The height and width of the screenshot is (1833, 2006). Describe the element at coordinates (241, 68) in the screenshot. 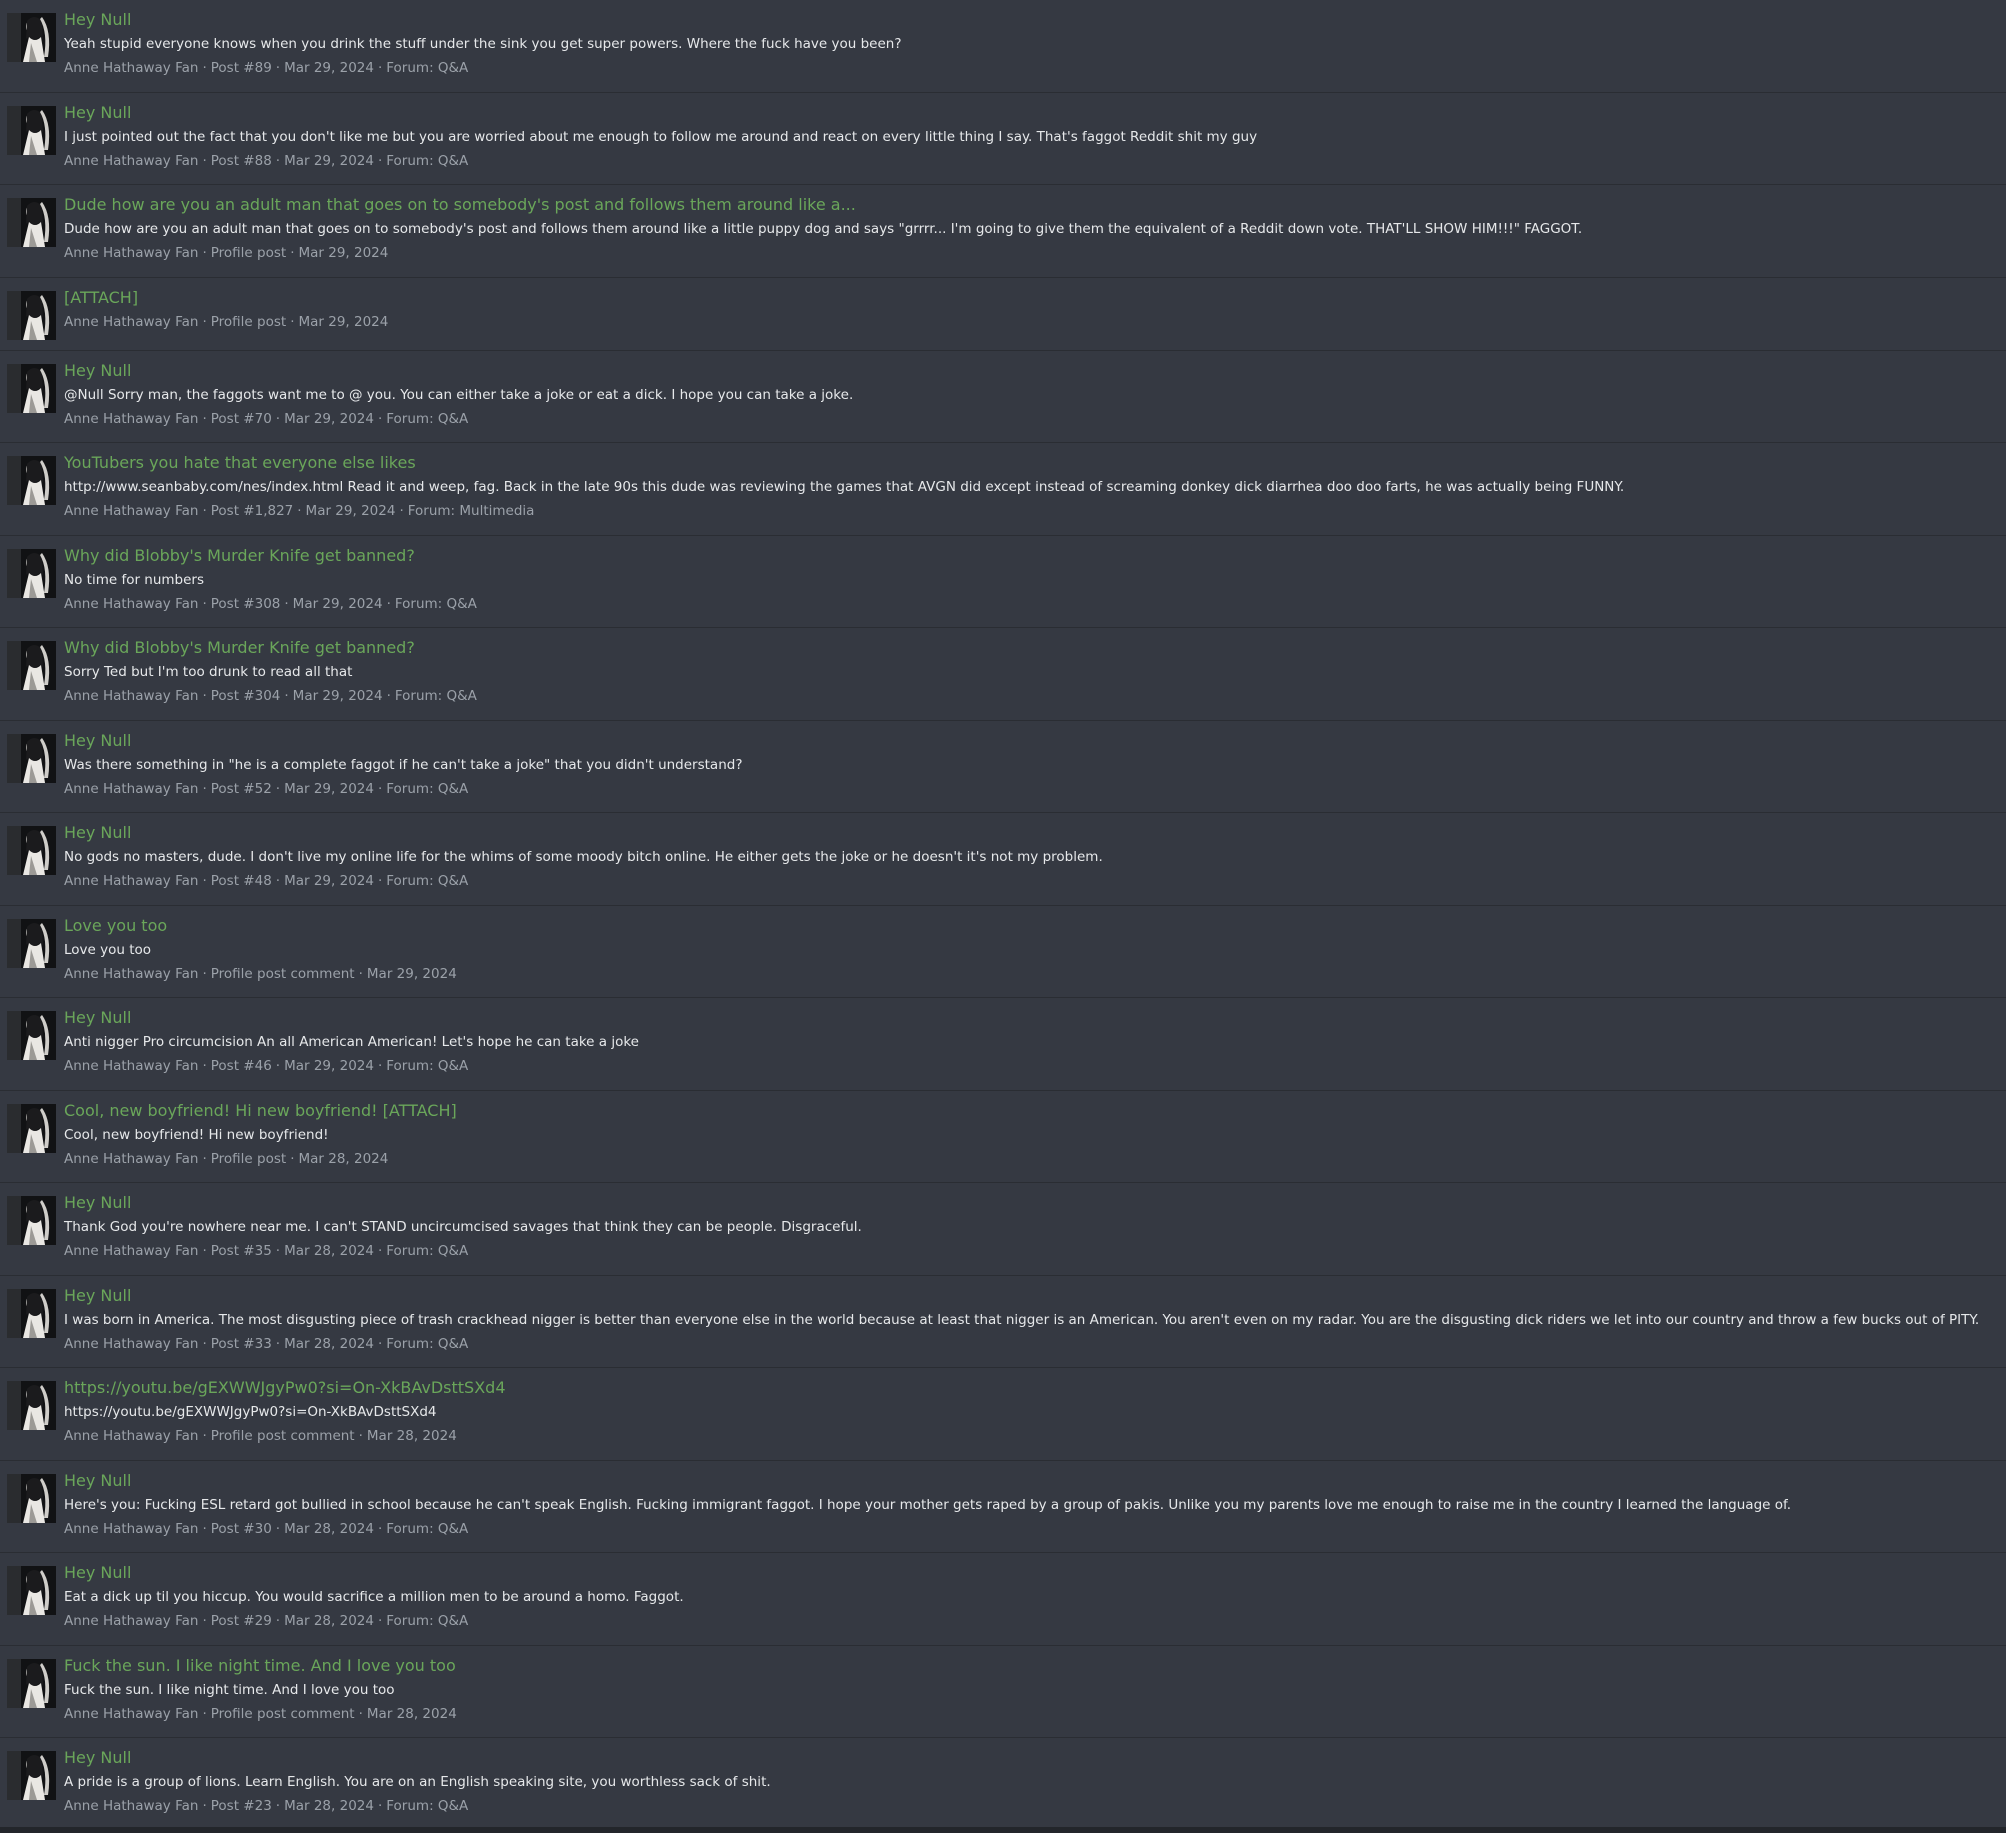

I see `content-type: Post #89` at that location.